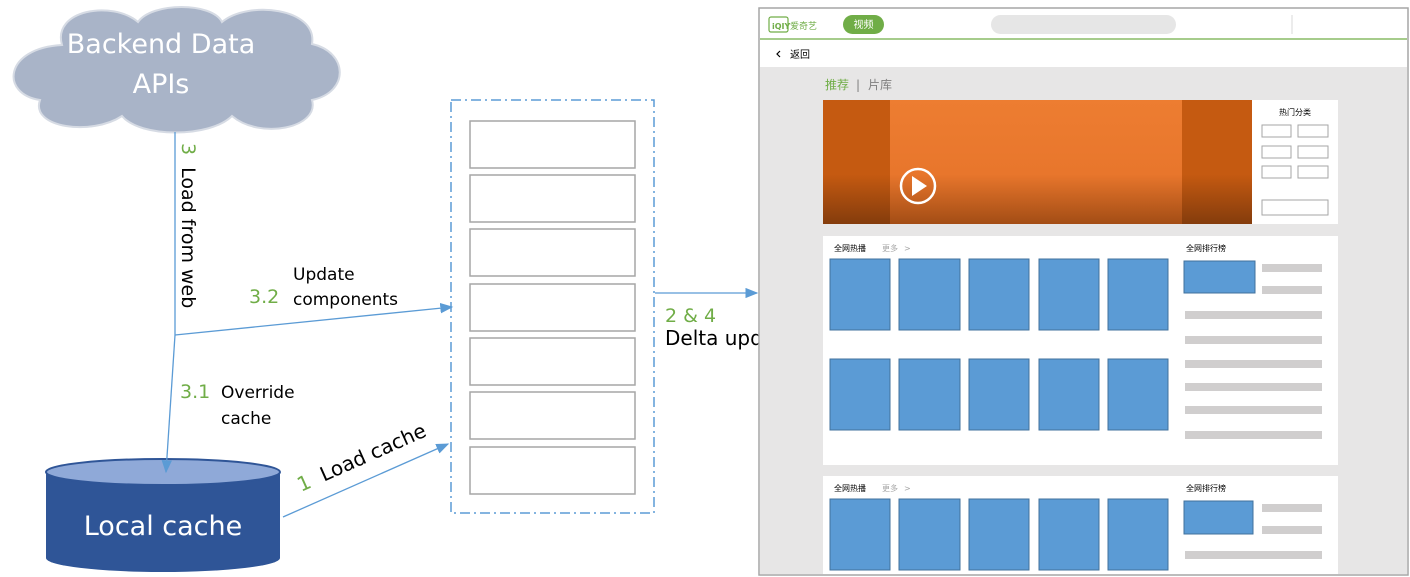 The image size is (1410, 577). Describe the element at coordinates (907, 248) in the screenshot. I see `section-1-more-icon: >` at that location.